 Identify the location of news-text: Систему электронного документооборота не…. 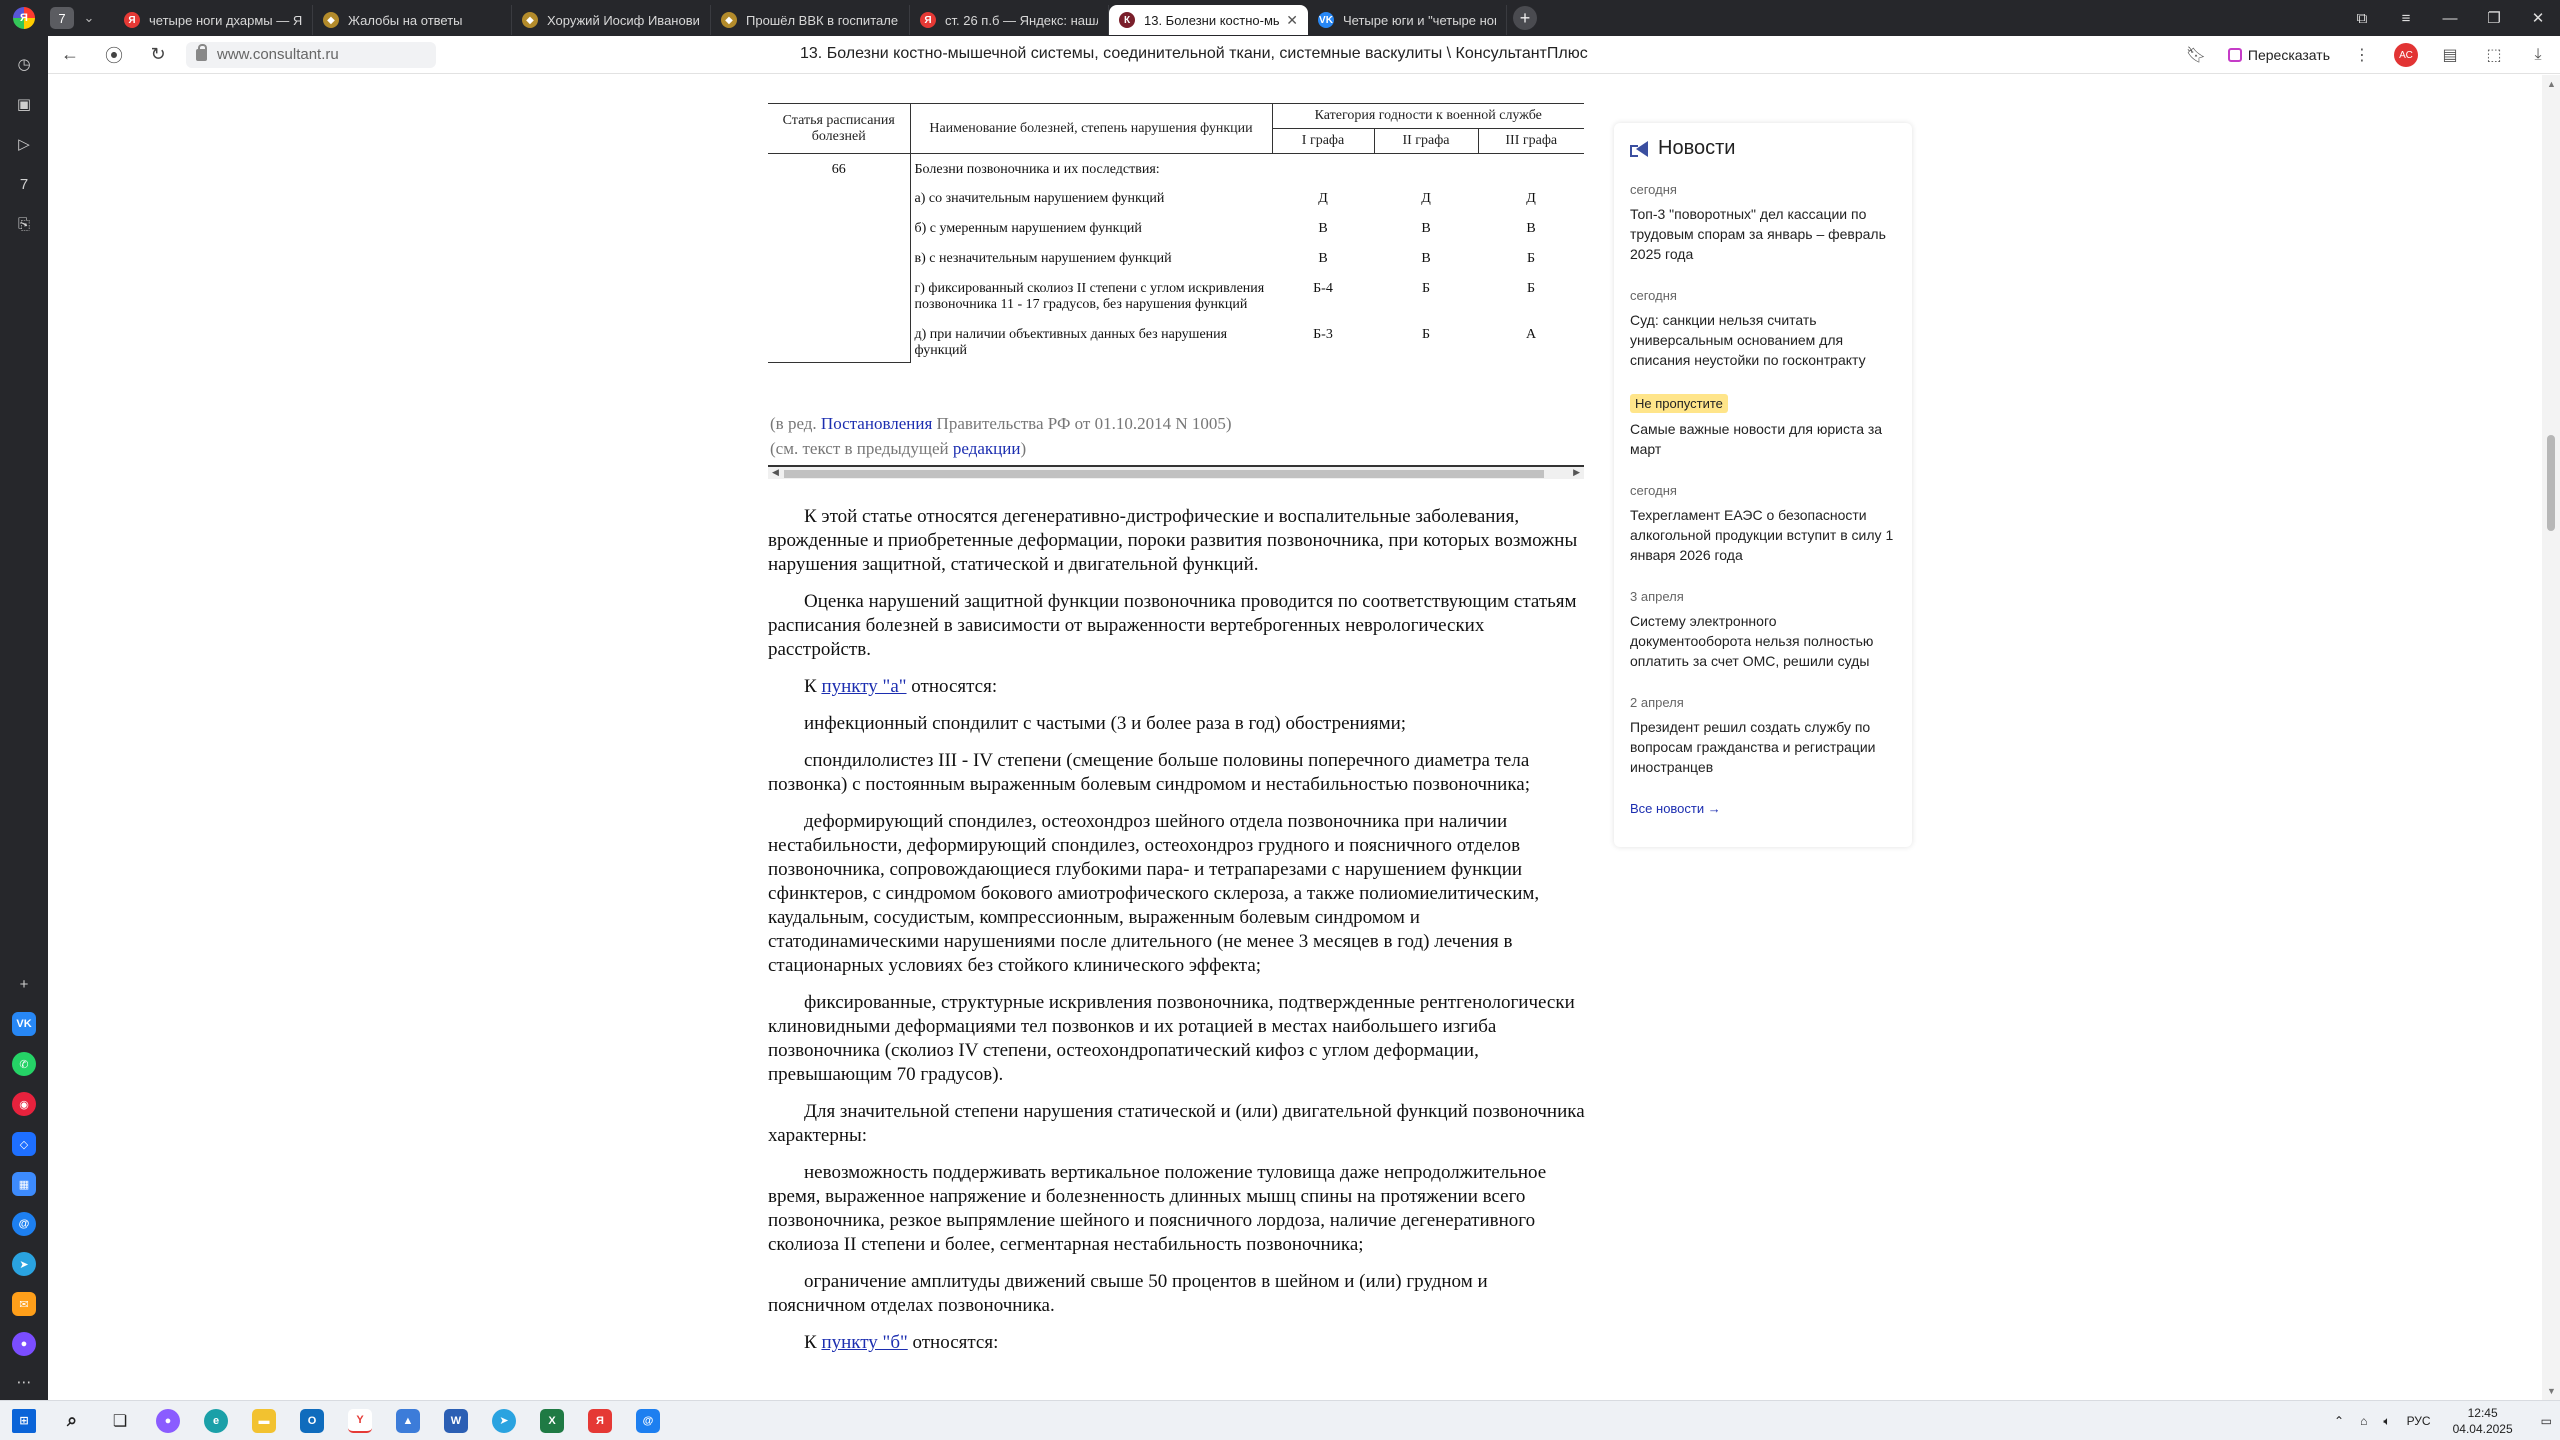
(1763, 641).